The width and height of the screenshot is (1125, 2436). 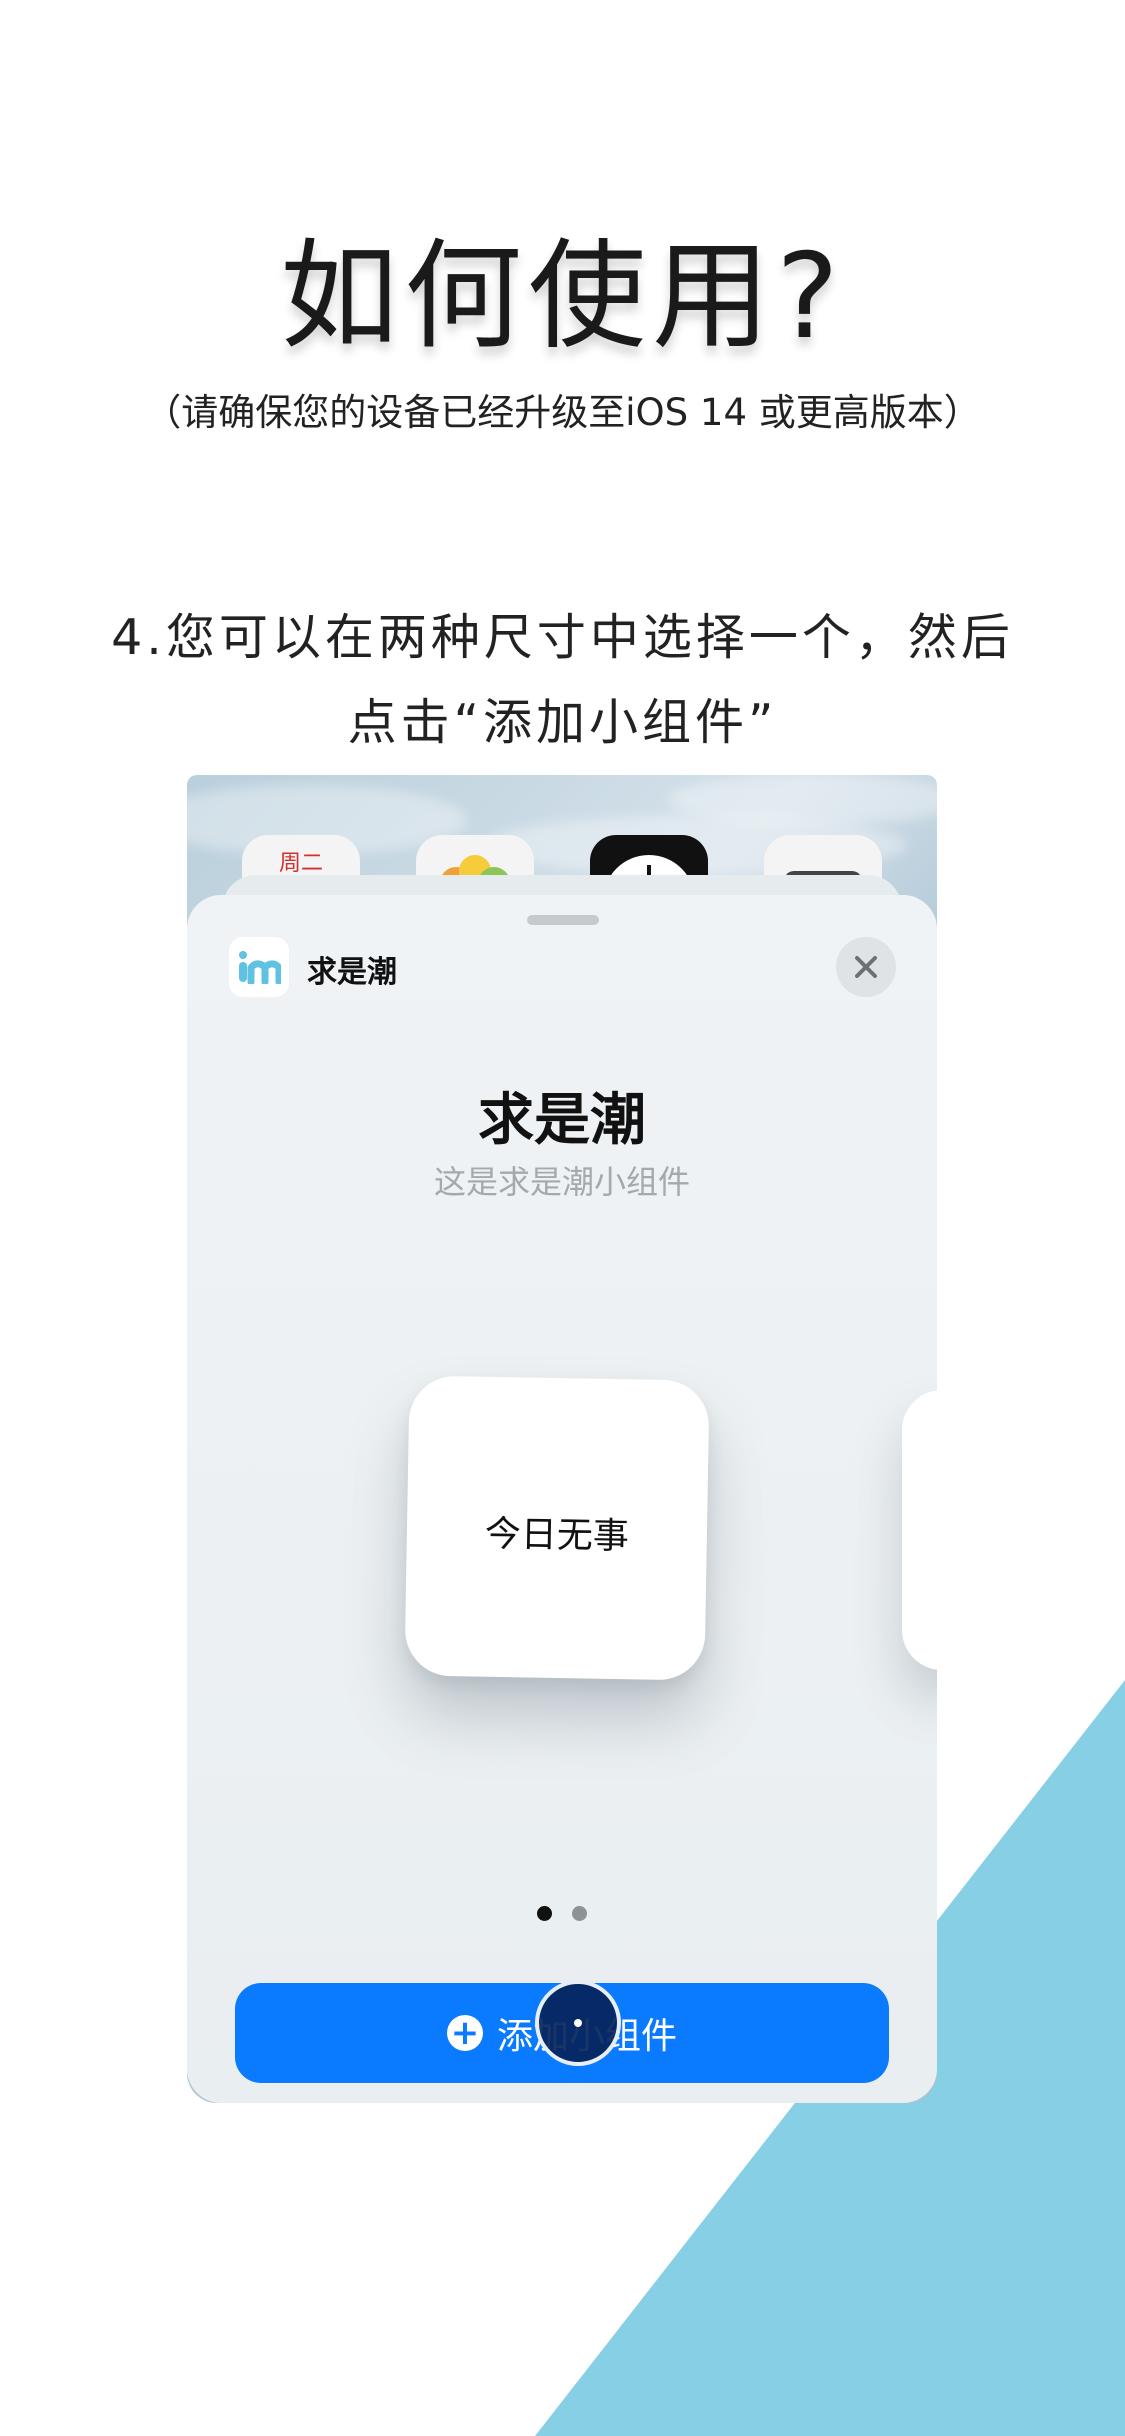 What do you see at coordinates (562, 412) in the screenshot?
I see `page-subtitle: （请确保您的设备已经升级至iOS 14 或更高版本）` at bounding box center [562, 412].